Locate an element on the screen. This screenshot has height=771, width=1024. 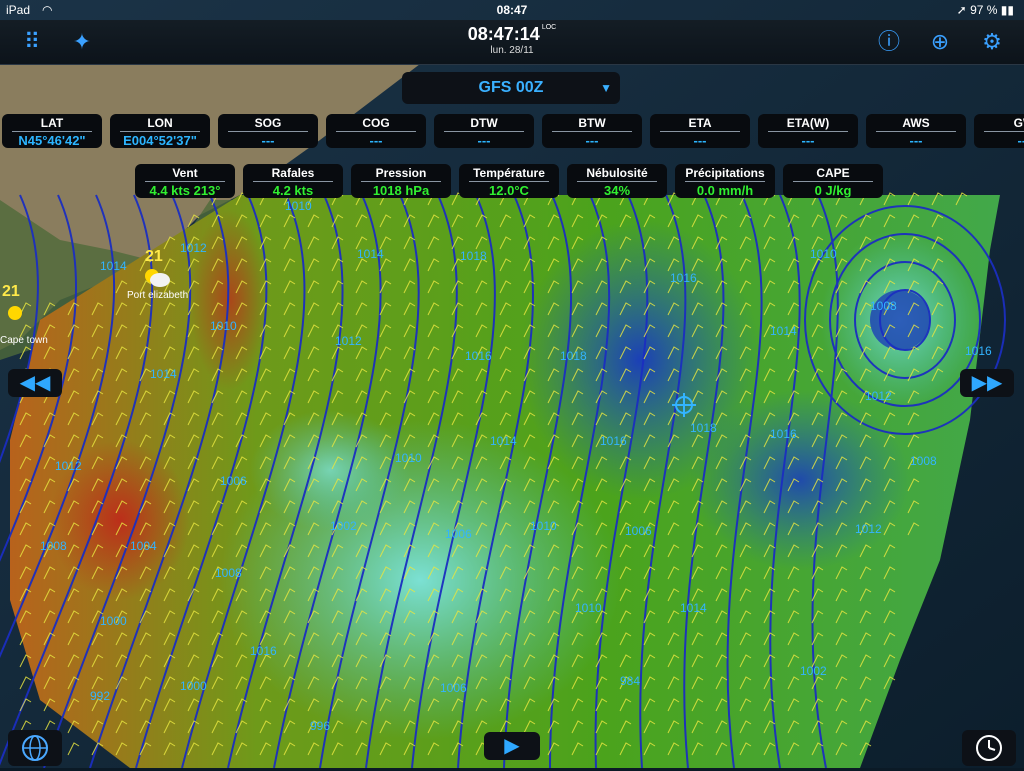
isobar-label: 1008 is located at coordinates (923, 461).